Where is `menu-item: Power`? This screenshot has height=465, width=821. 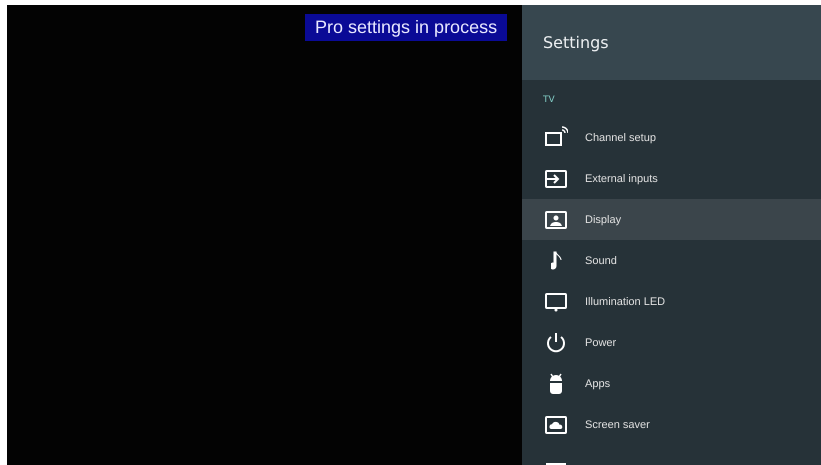 menu-item: Power is located at coordinates (671, 342).